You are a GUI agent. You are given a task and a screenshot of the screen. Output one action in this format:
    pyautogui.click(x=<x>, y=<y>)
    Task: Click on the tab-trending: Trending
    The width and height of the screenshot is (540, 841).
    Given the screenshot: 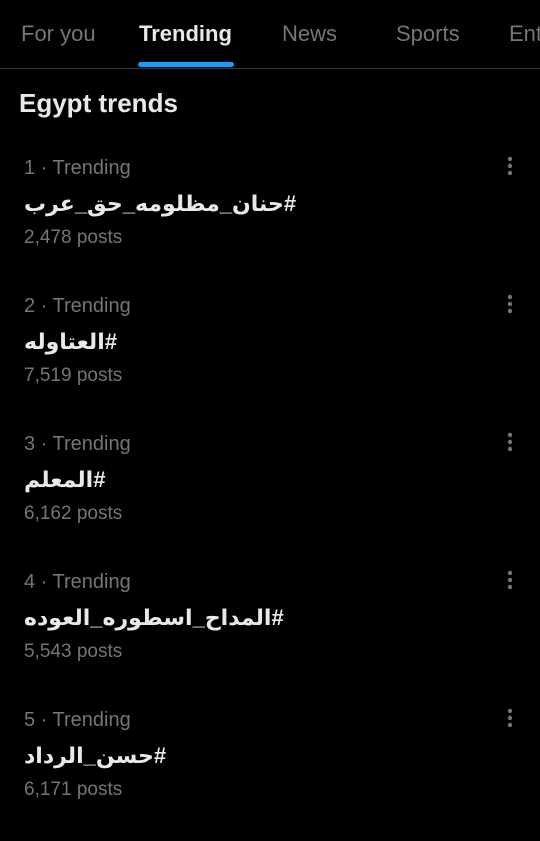 What is the action you would take?
    pyautogui.click(x=185, y=34)
    